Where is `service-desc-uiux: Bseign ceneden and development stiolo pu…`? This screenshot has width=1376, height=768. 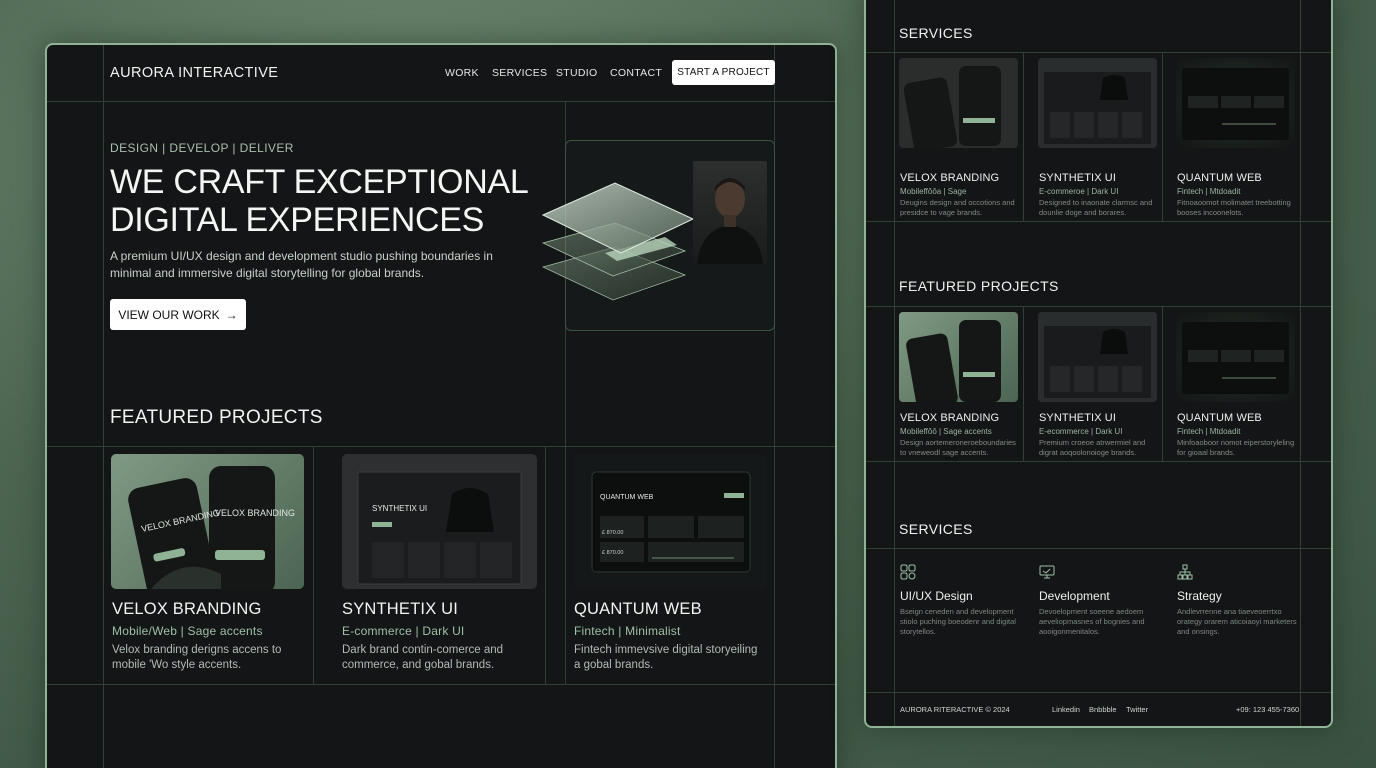
service-desc-uiux: Bseign ceneden and development stiolo pu… is located at coordinates (958, 621).